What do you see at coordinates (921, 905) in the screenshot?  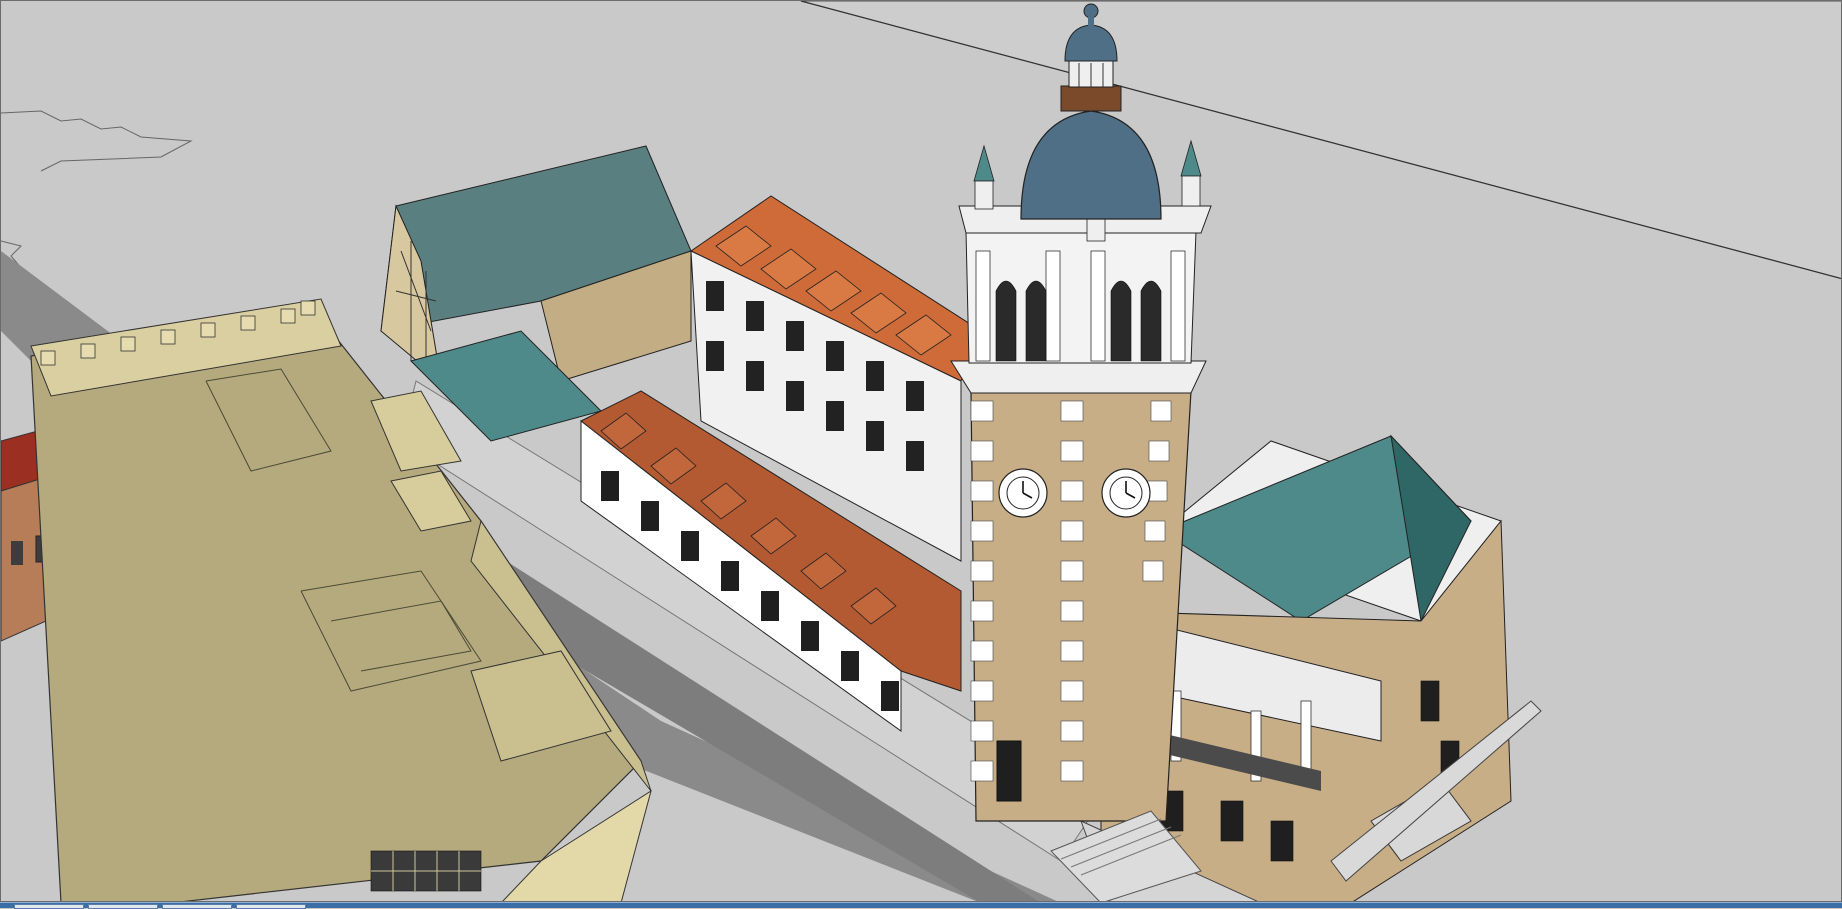 I see `taskbar` at bounding box center [921, 905].